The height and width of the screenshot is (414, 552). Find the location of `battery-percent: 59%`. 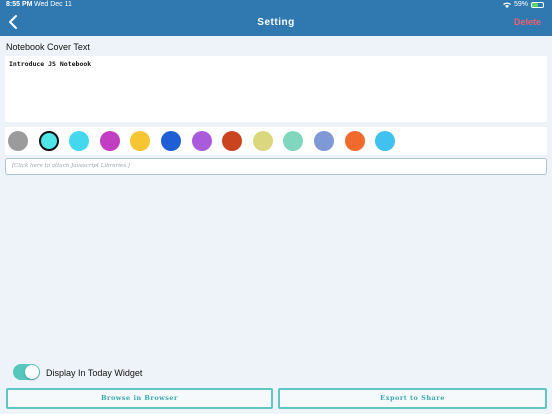

battery-percent: 59% is located at coordinates (520, 4).